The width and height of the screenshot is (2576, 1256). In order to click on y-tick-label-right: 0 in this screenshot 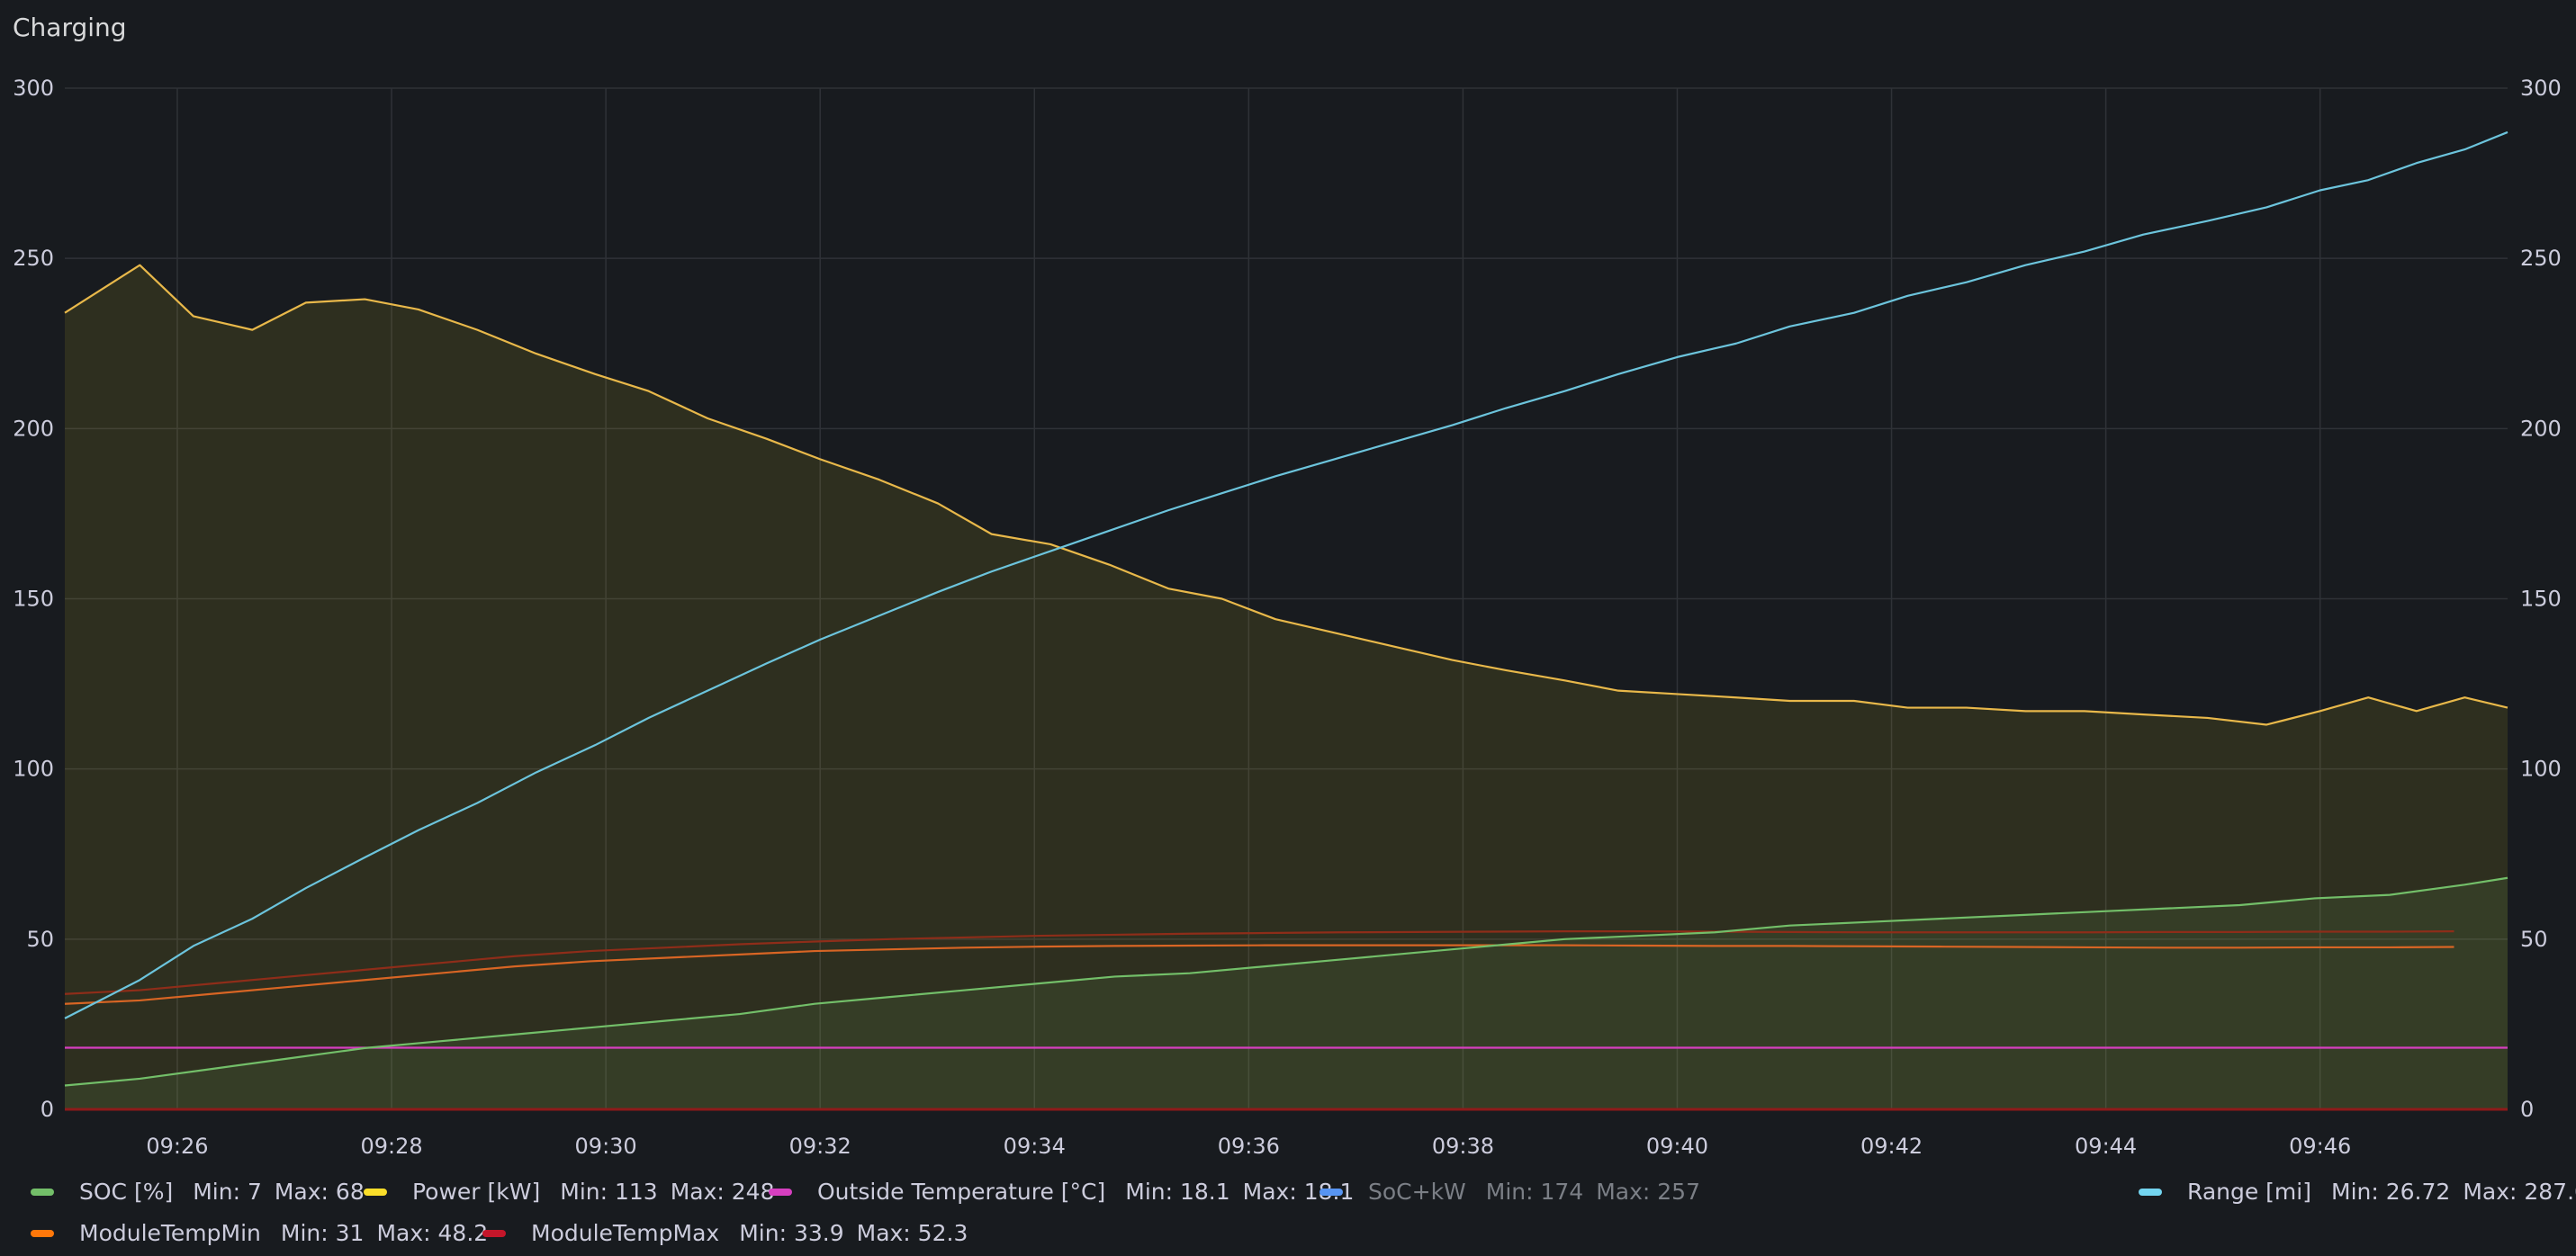, I will do `click(2527, 1109)`.